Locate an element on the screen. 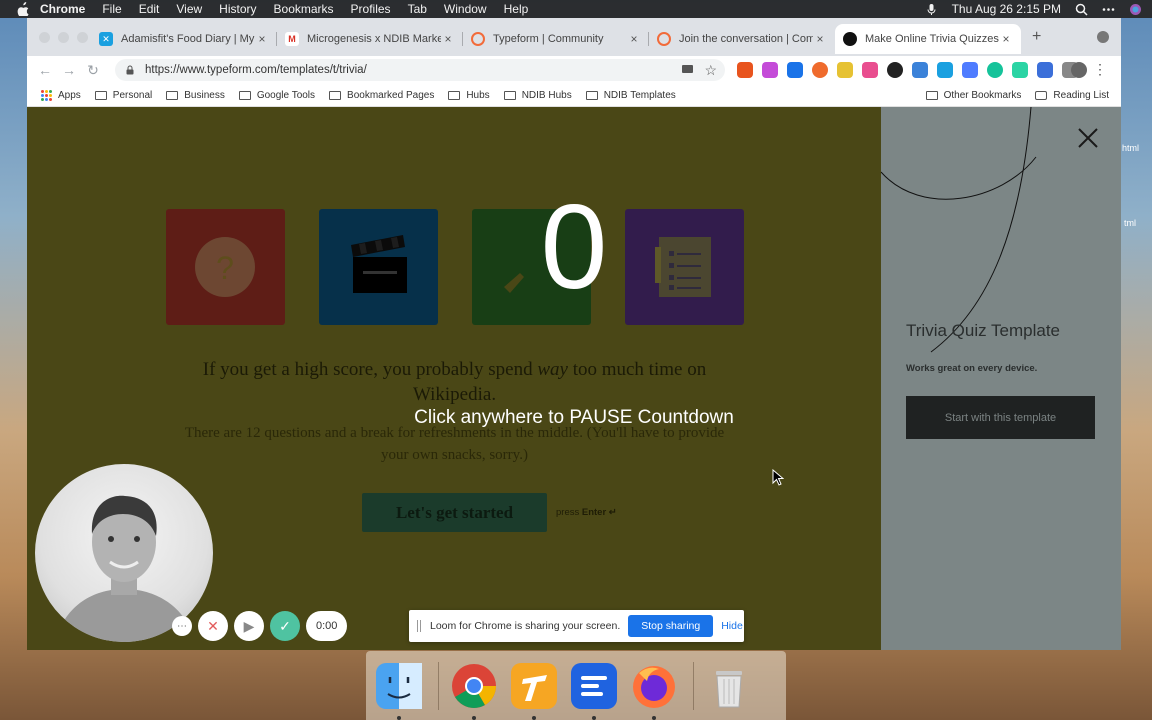  desktop-file-label: html is located at coordinates (1130, 148).